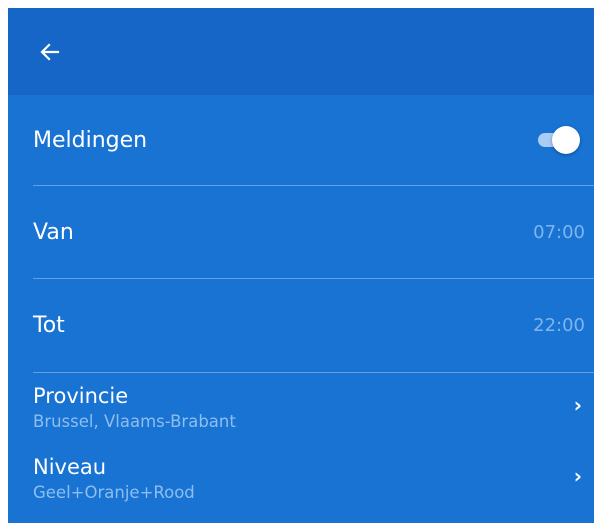 This screenshot has width=602, height=531. What do you see at coordinates (134, 408) in the screenshot?
I see `province-text: Provincie Brussel, Vlaams-Brabant` at bounding box center [134, 408].